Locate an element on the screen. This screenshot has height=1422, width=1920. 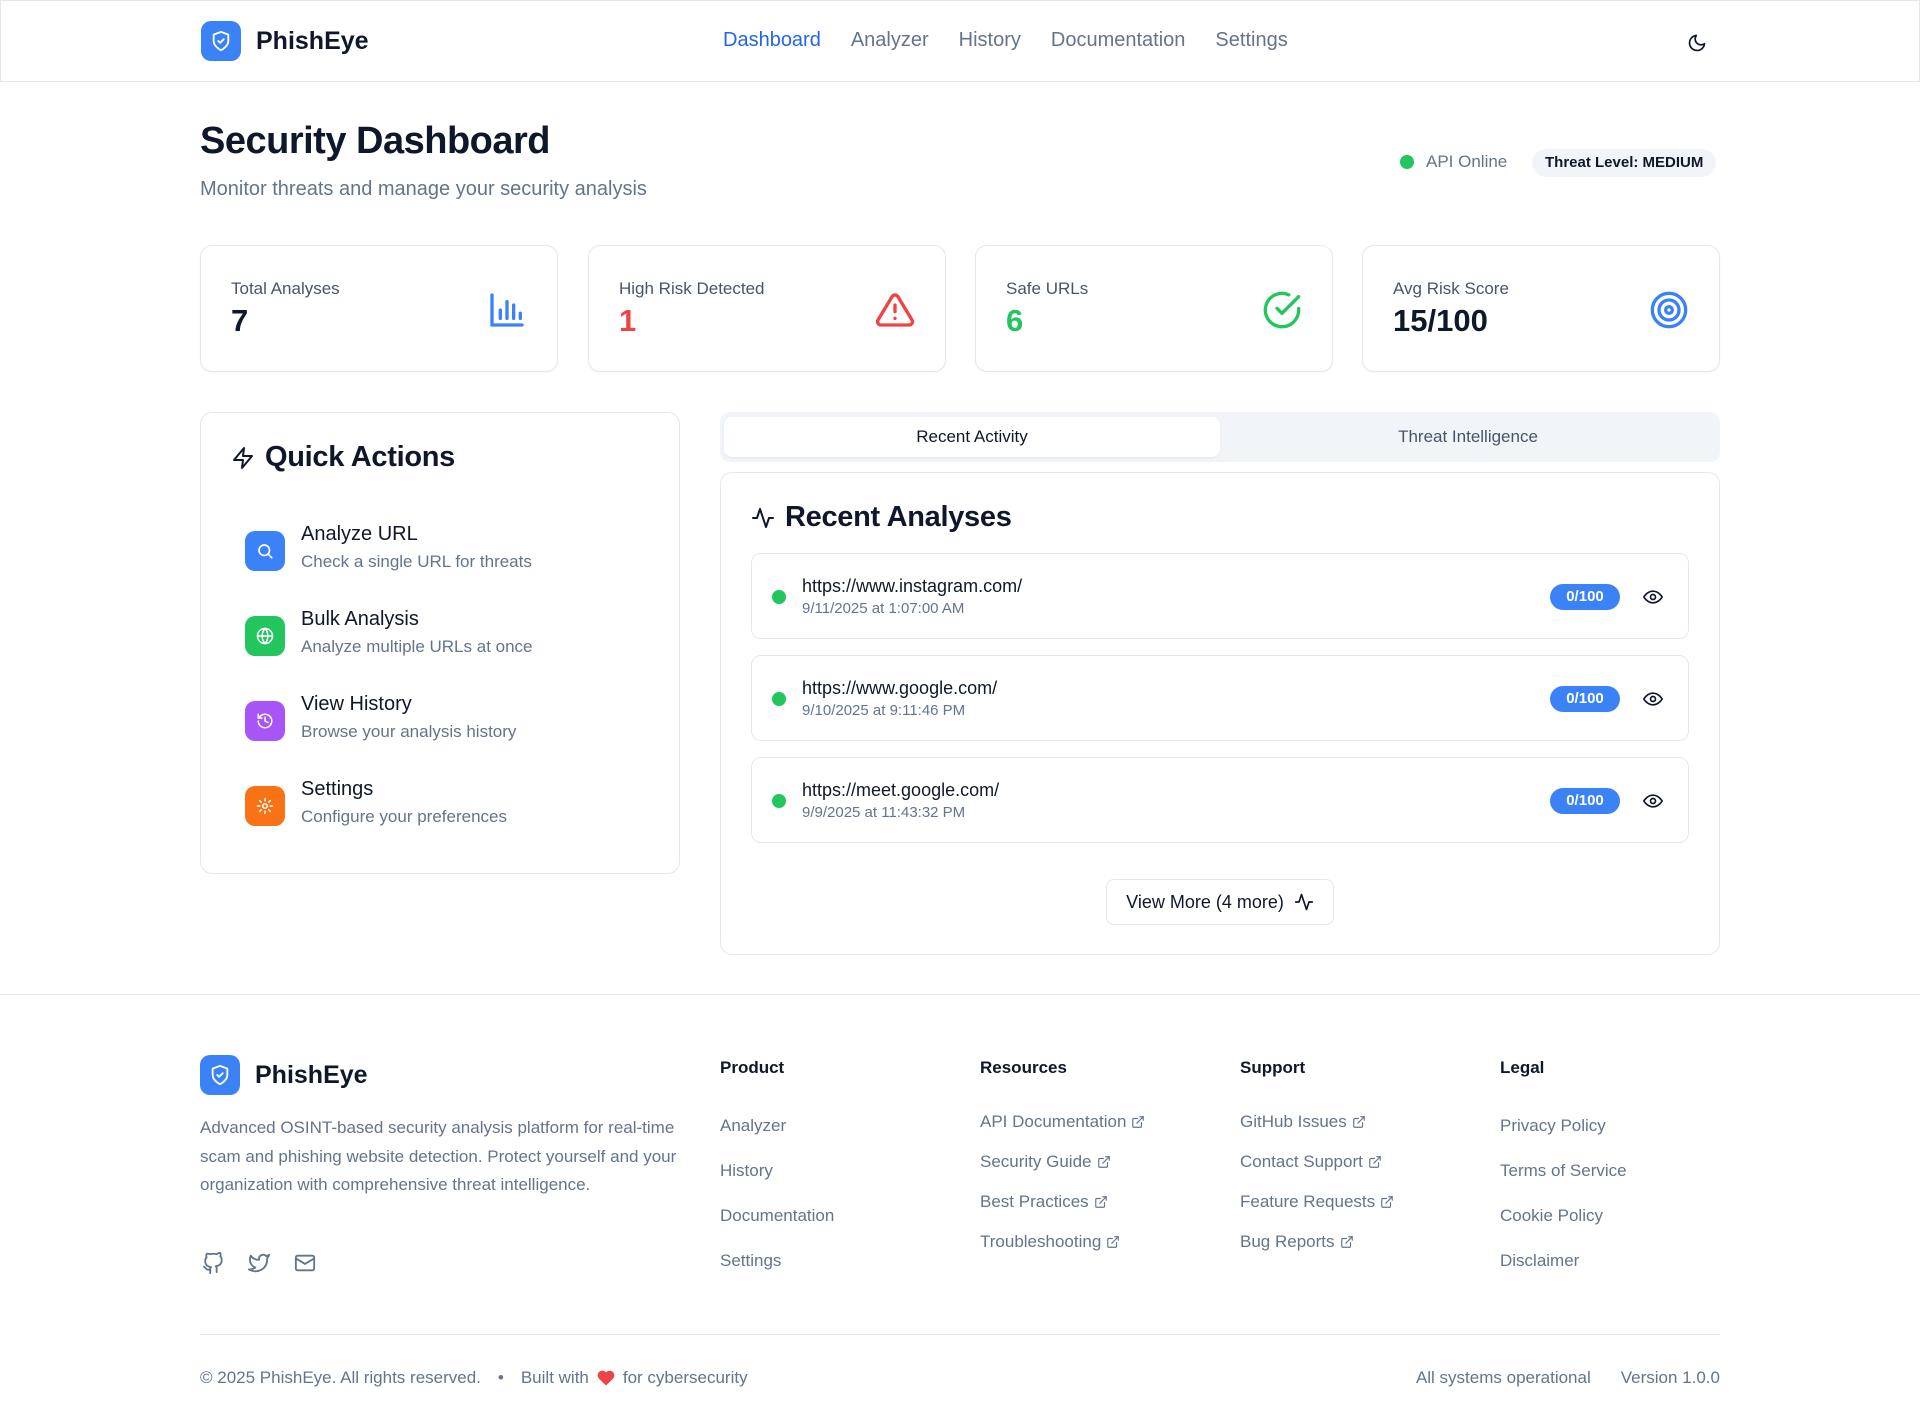
stat-card-avg-risk: Avg Risk Score 15/100 is located at coordinates (1541, 308).